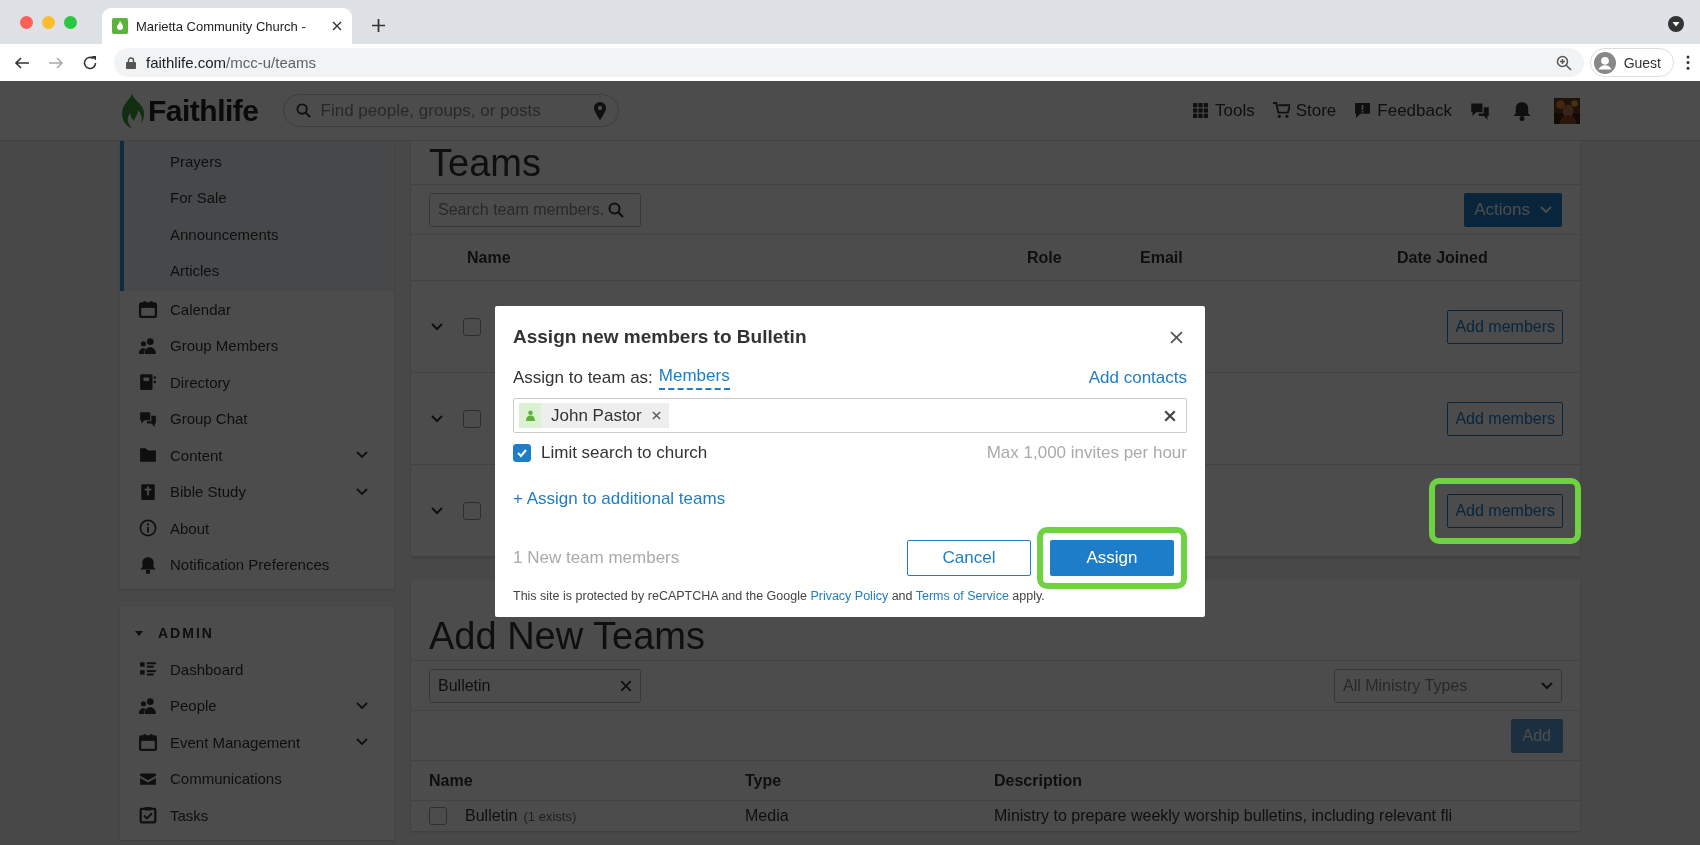 The height and width of the screenshot is (845, 1700). I want to click on new-members-count: 1 New team members, so click(596, 558).